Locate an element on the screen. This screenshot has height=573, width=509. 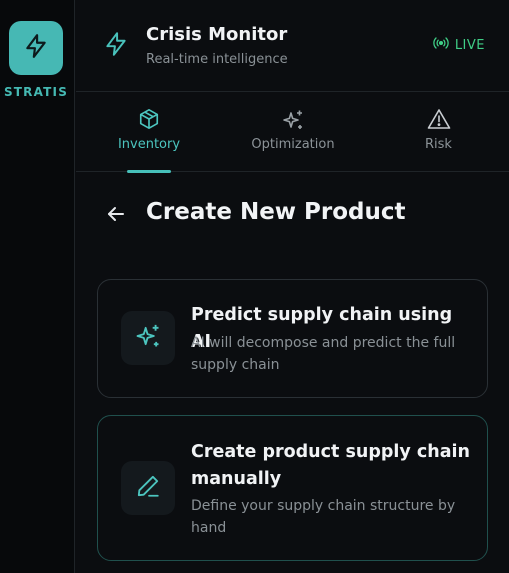
warning-icon is located at coordinates (439, 121).